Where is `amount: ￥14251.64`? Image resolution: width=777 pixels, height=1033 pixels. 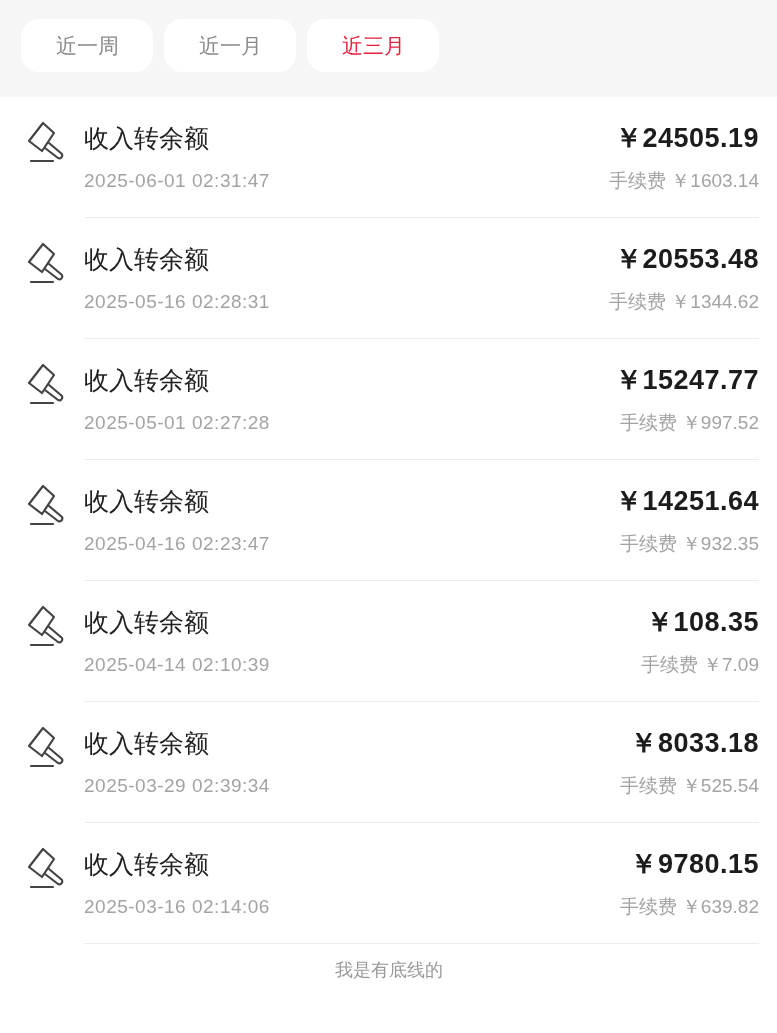 amount: ￥14251.64 is located at coordinates (686, 501).